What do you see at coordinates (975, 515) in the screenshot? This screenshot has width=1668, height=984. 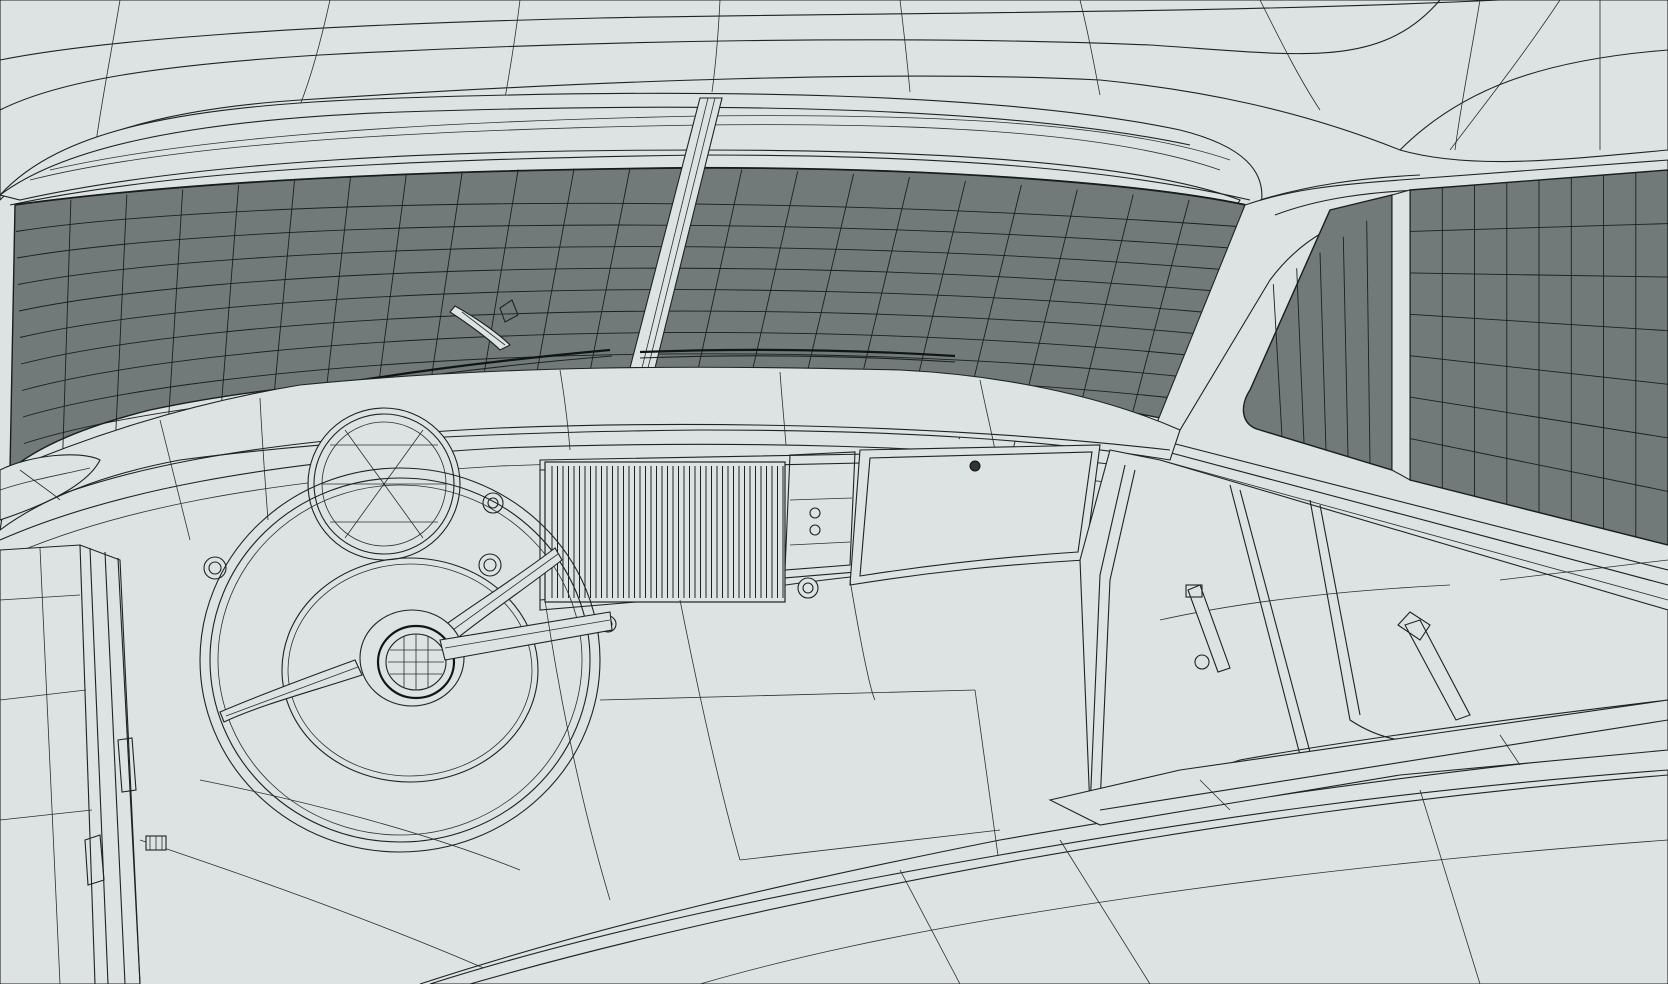 I see `glovebox` at bounding box center [975, 515].